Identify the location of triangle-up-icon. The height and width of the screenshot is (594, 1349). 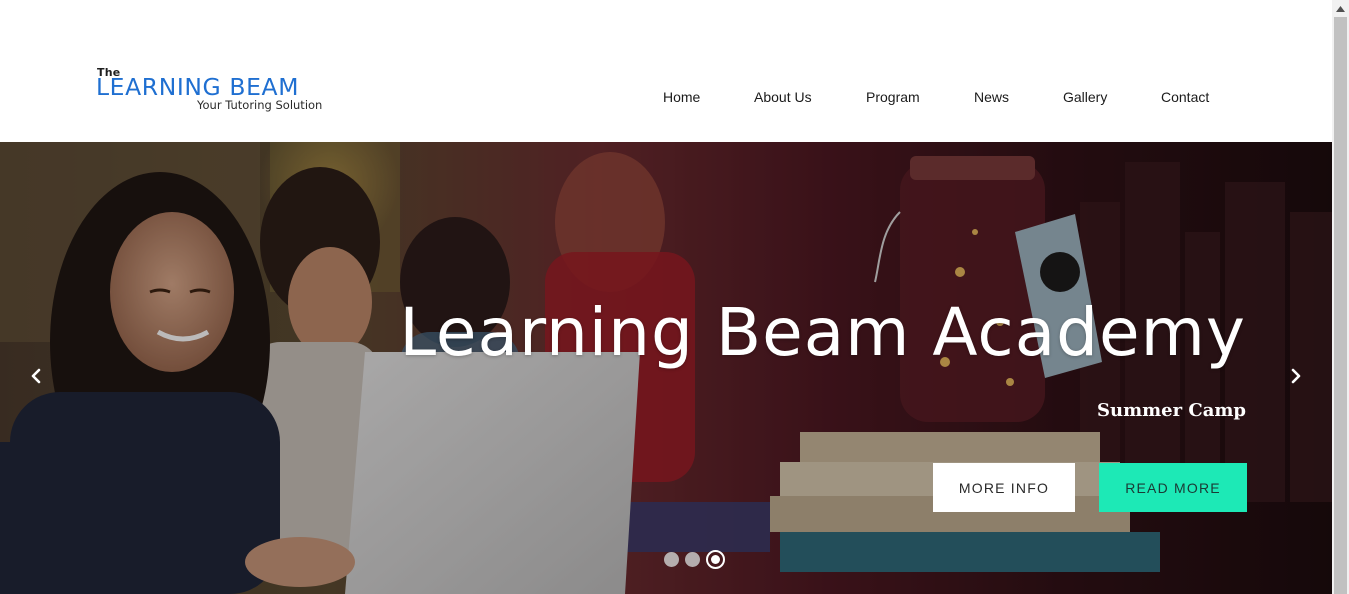
(1340, 8).